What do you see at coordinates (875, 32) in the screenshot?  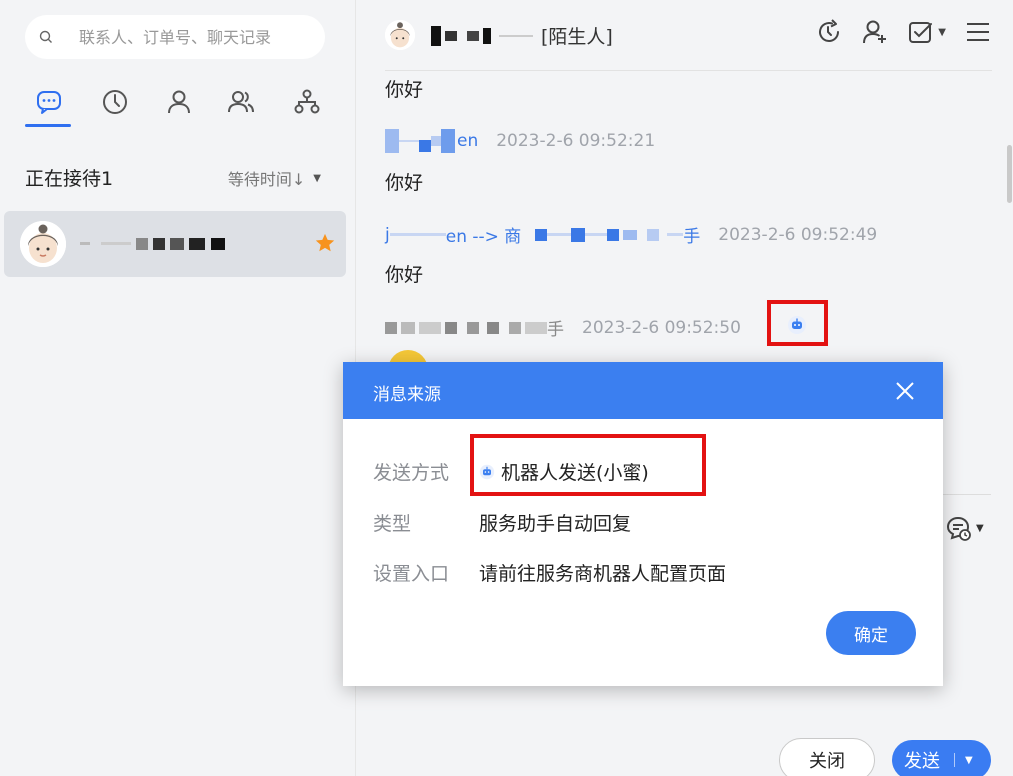 I see `add-user-icon` at bounding box center [875, 32].